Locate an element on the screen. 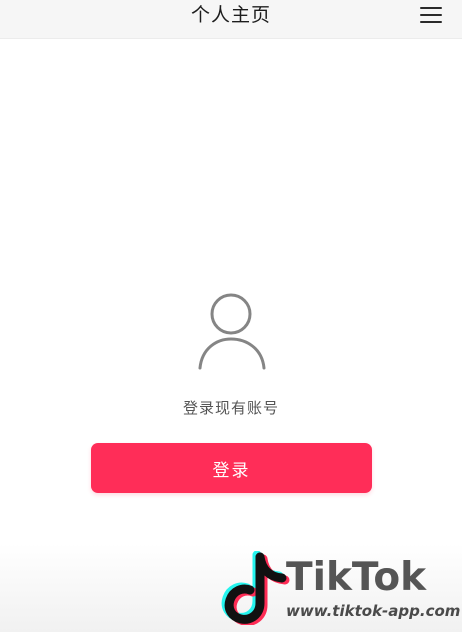 Image resolution: width=462 pixels, height=632 pixels. hamburger-menu-icon is located at coordinates (431, 16).